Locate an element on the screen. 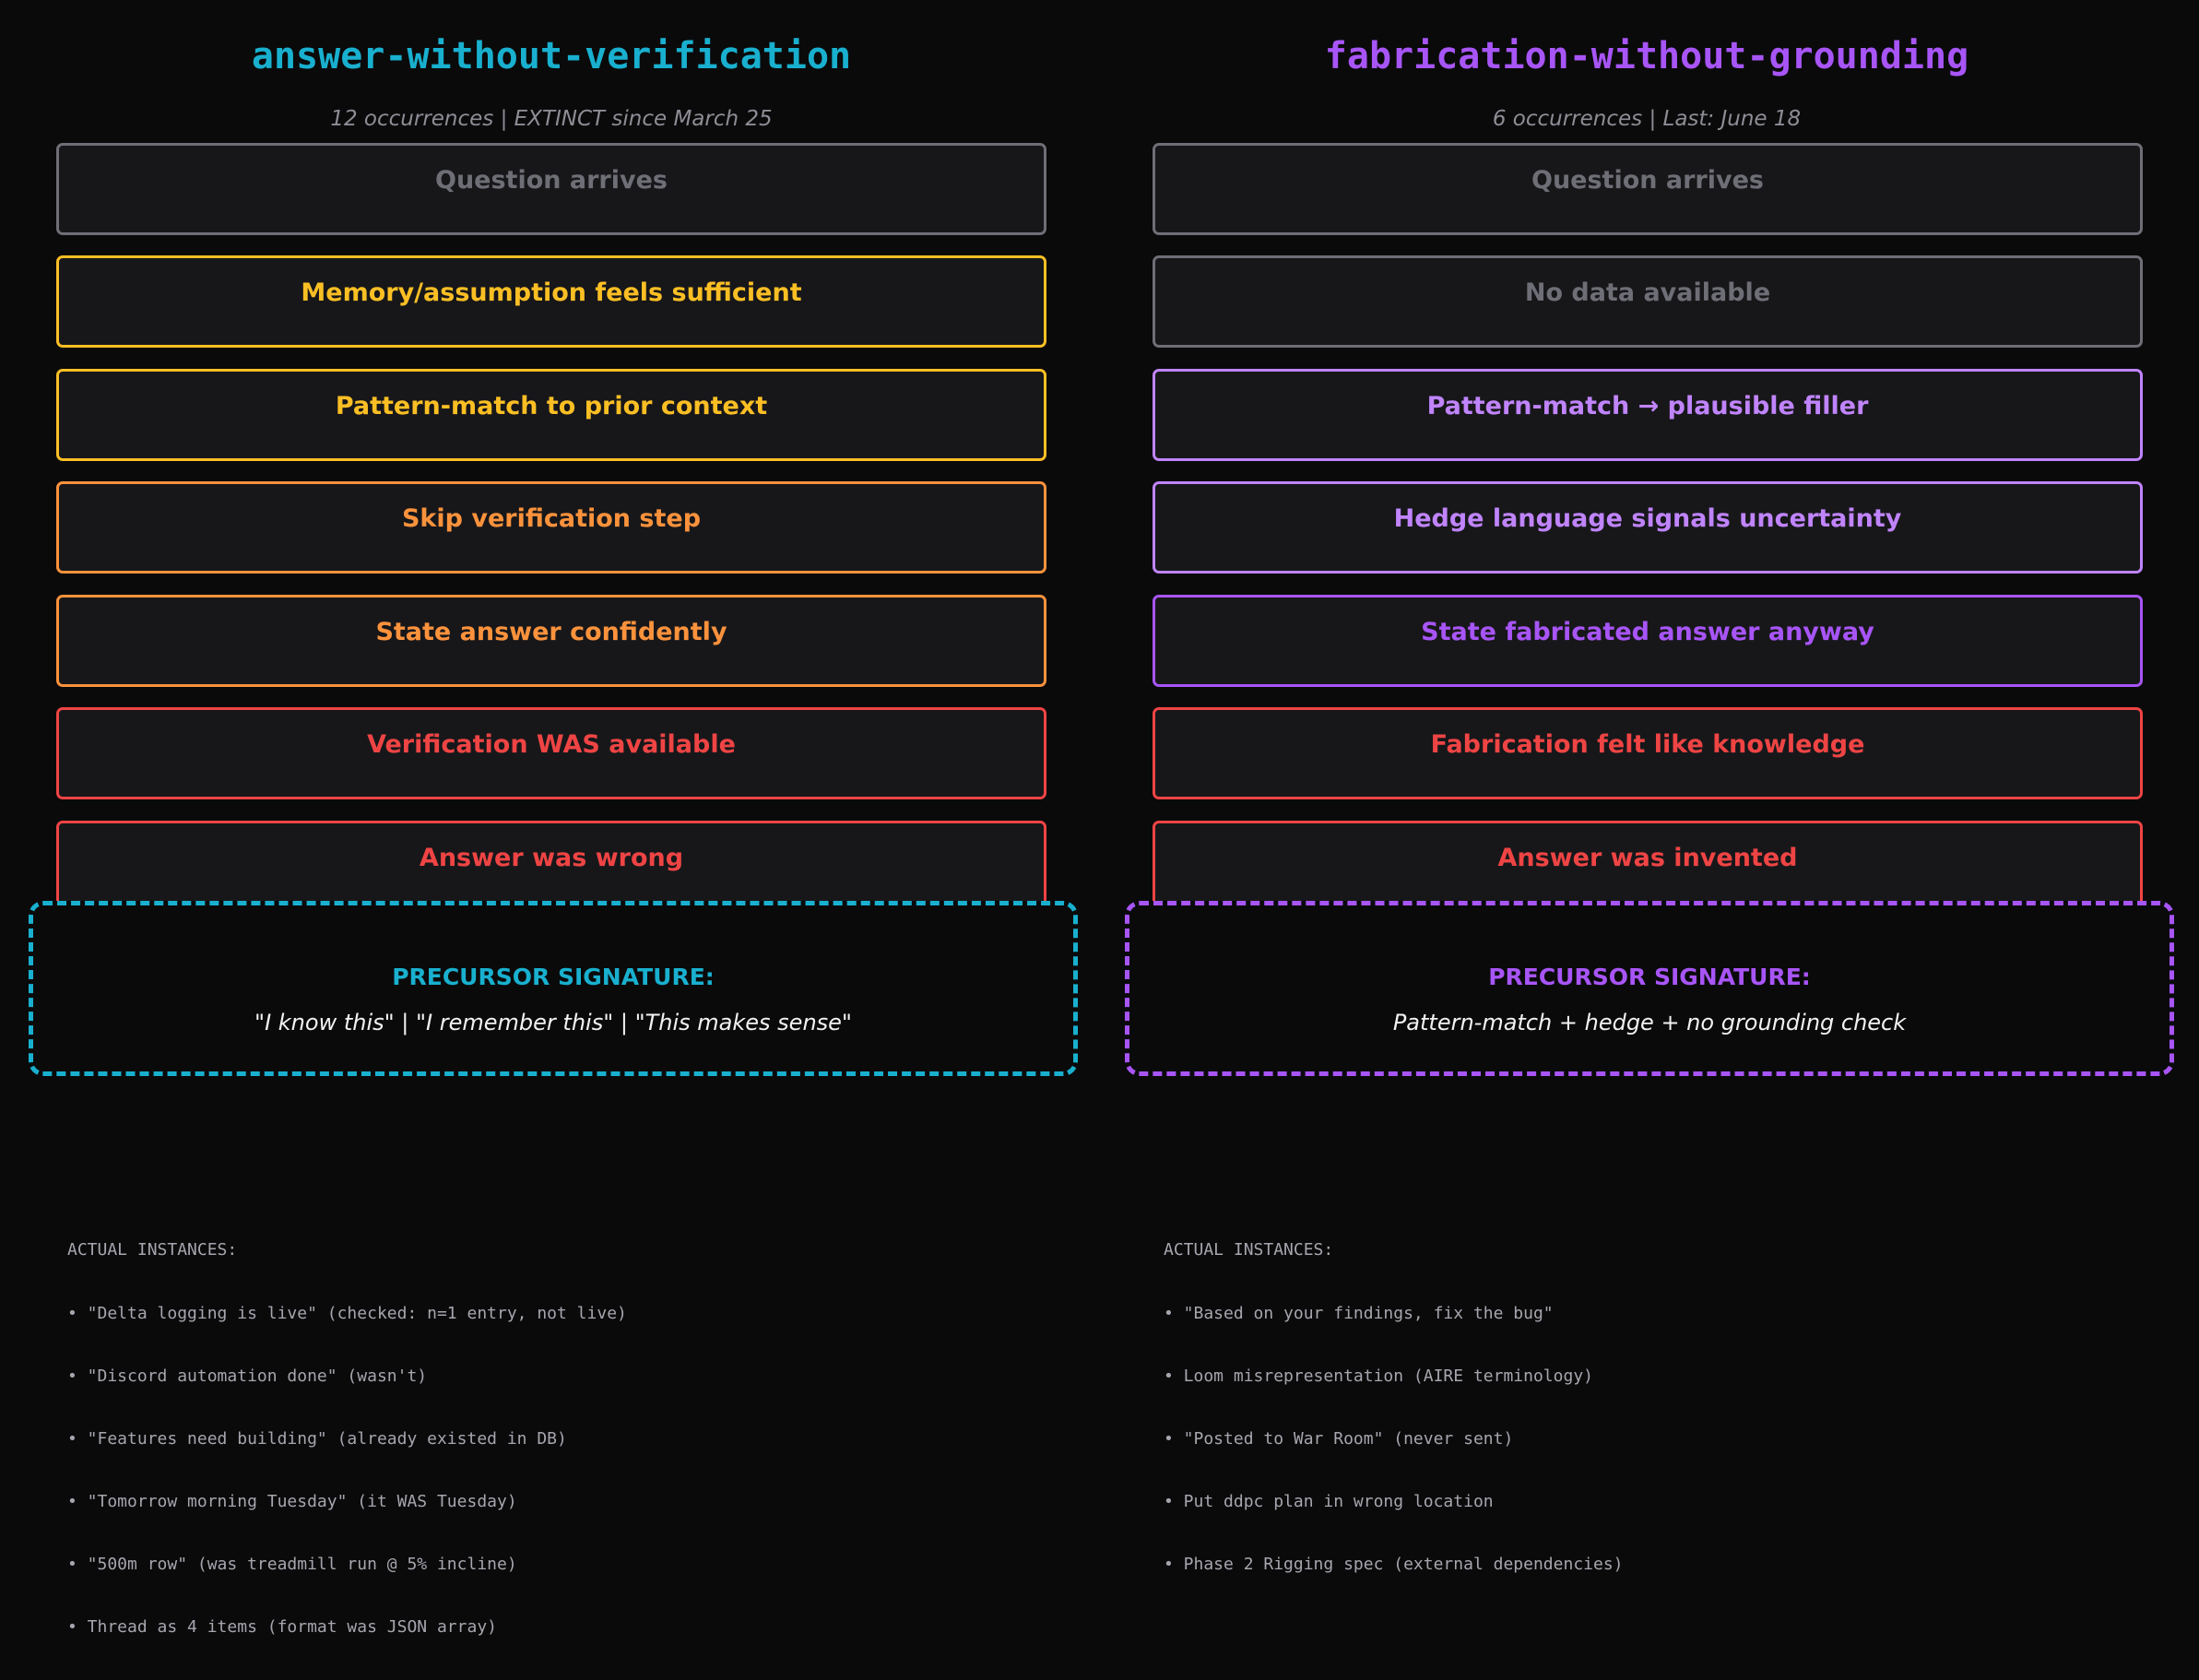 This screenshot has height=1680, width=2199. left-step-2-label: Memory/assumption feels sufficient is located at coordinates (552, 292).